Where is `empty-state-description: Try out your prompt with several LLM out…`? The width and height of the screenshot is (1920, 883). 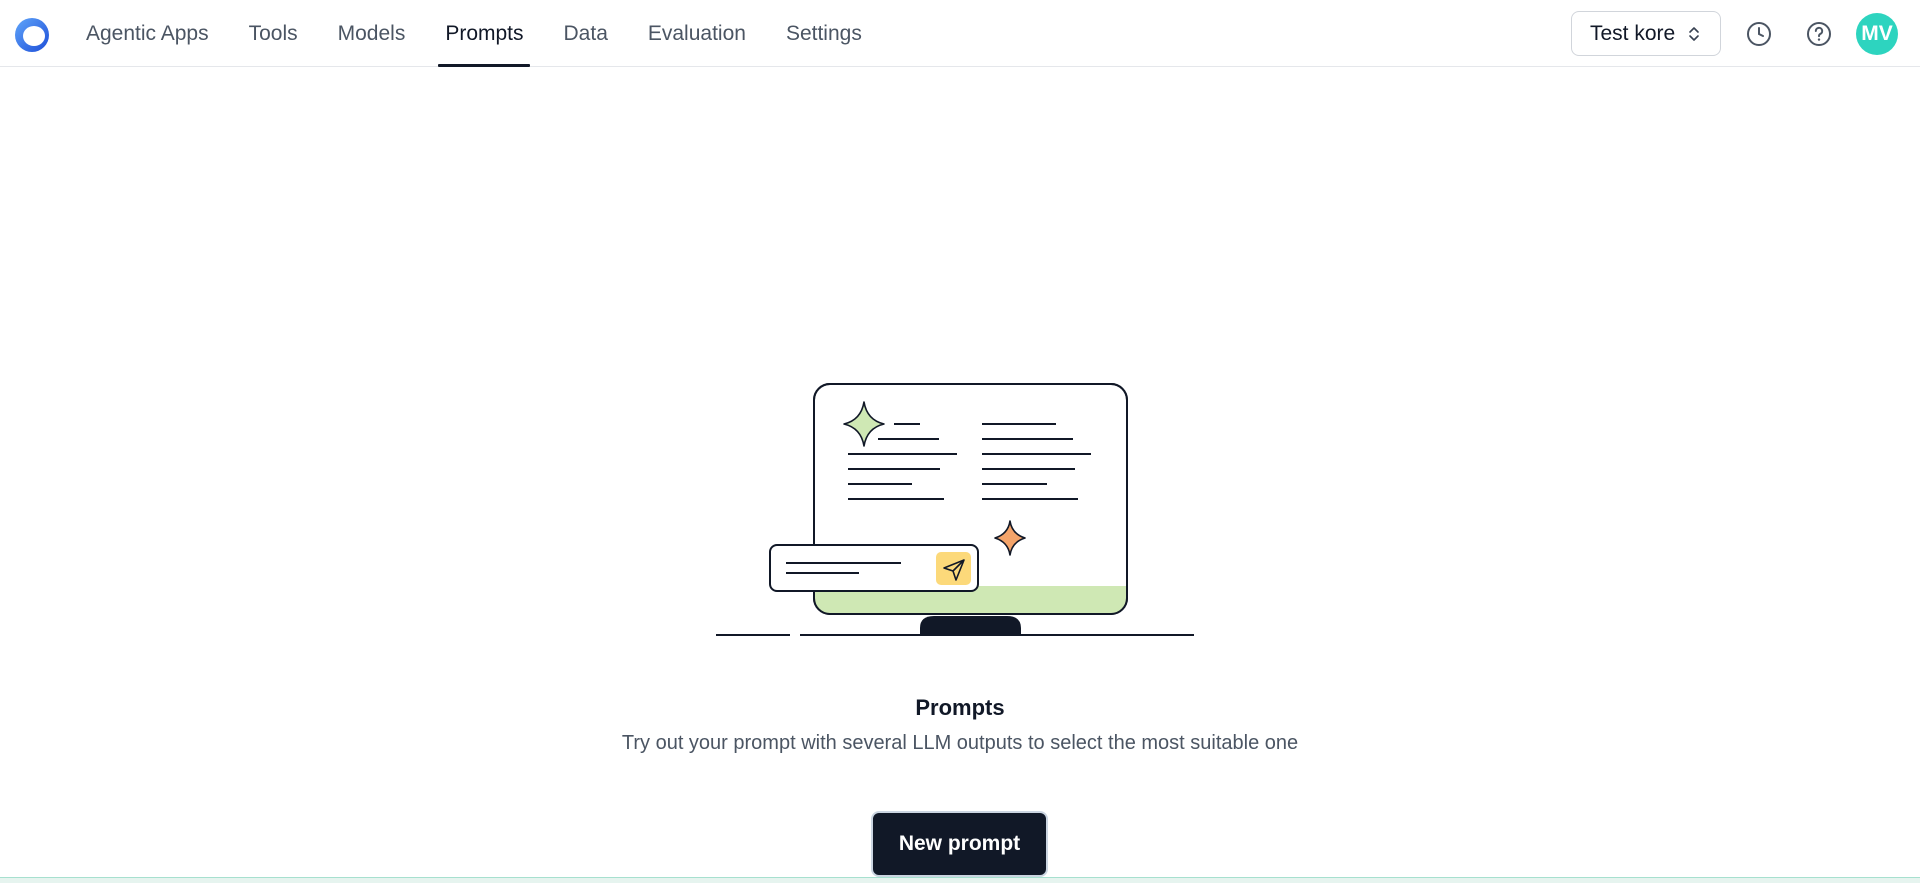
empty-state-description: Try out your prompt with several LLM out… is located at coordinates (960, 743).